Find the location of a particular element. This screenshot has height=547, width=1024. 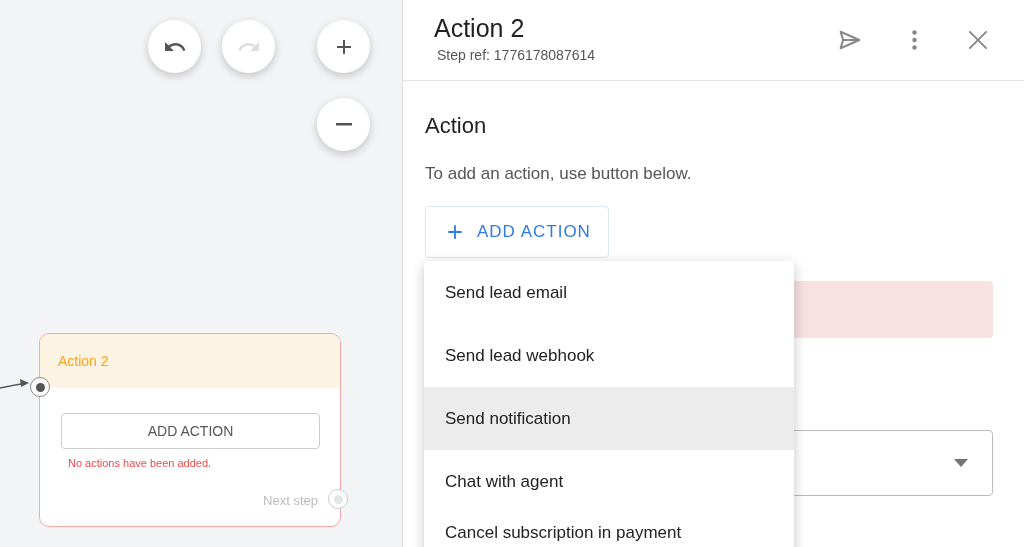

section-title: Action is located at coordinates (456, 126).